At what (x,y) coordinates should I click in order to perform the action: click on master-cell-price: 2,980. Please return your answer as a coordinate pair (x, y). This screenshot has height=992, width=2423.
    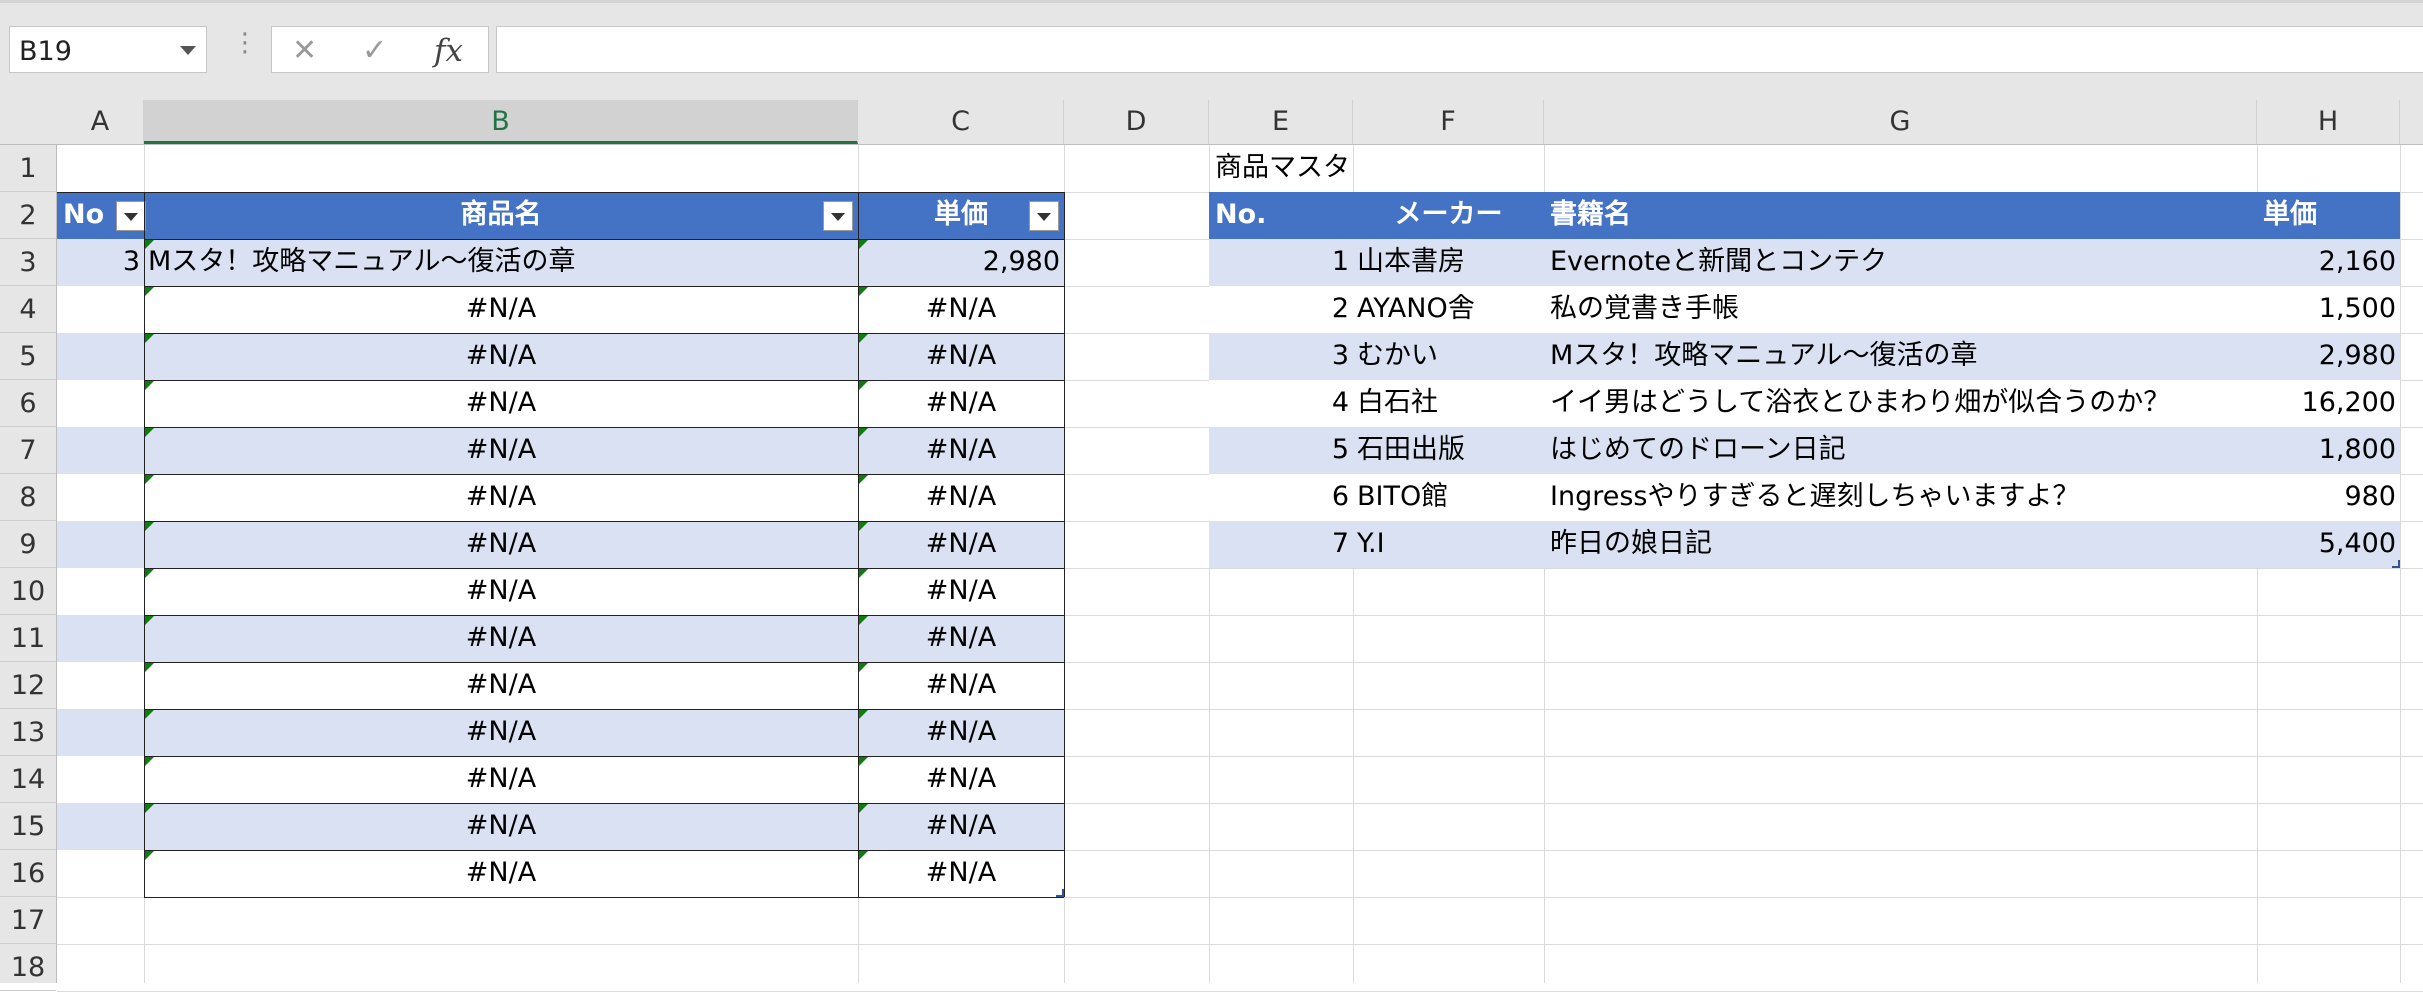
    Looking at the image, I should click on (2328, 356).